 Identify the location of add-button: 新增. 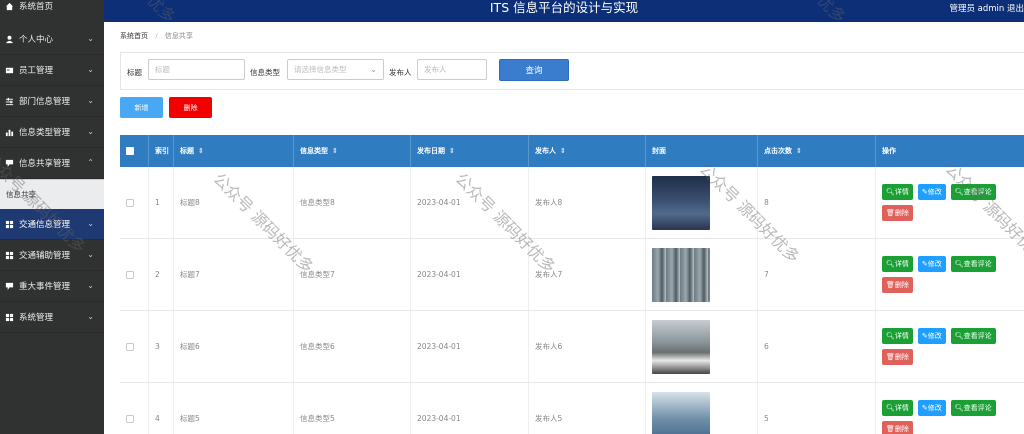
(141, 107).